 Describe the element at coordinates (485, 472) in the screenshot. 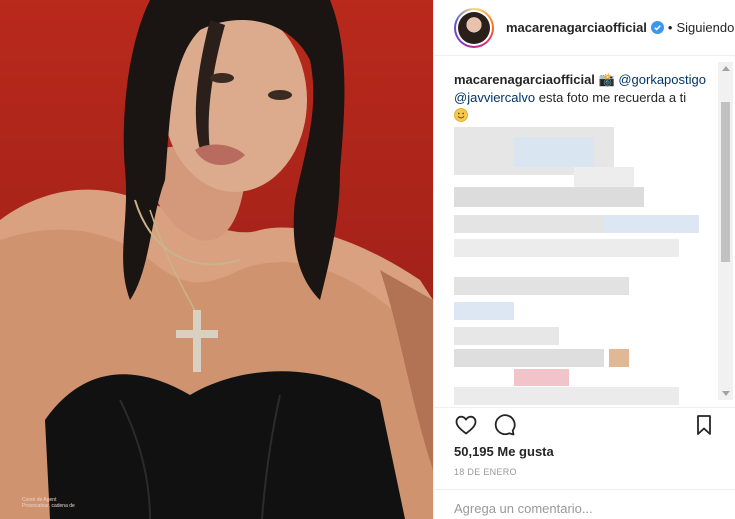

I see `post-date: 18 DE ENERO` at that location.